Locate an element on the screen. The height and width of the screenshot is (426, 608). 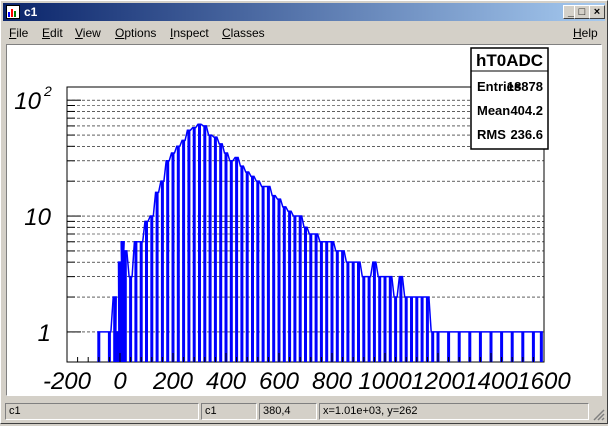
menu-inspect: Inspect is located at coordinates (189, 33).